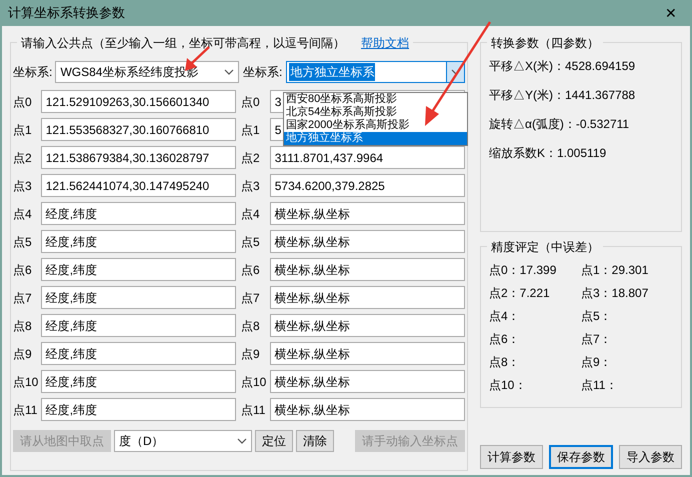  What do you see at coordinates (375, 72) in the screenshot?
I see `target-system-combo: 地方独立坐标系` at bounding box center [375, 72].